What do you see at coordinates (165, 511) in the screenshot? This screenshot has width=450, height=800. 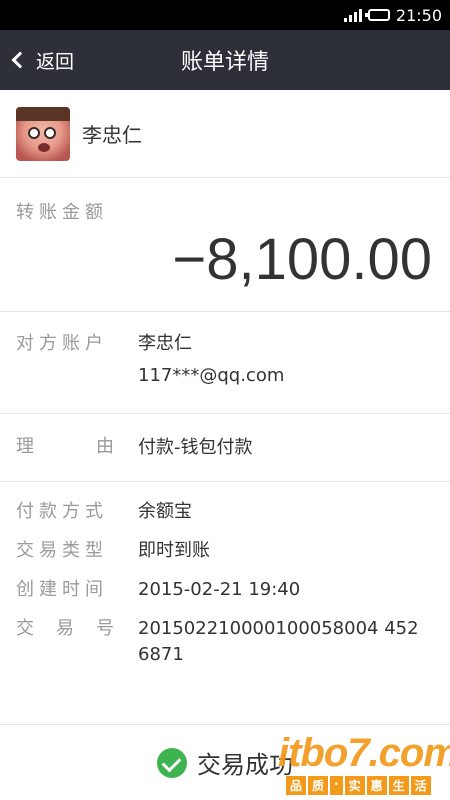 I see `payment-method-value: 余额宝` at bounding box center [165, 511].